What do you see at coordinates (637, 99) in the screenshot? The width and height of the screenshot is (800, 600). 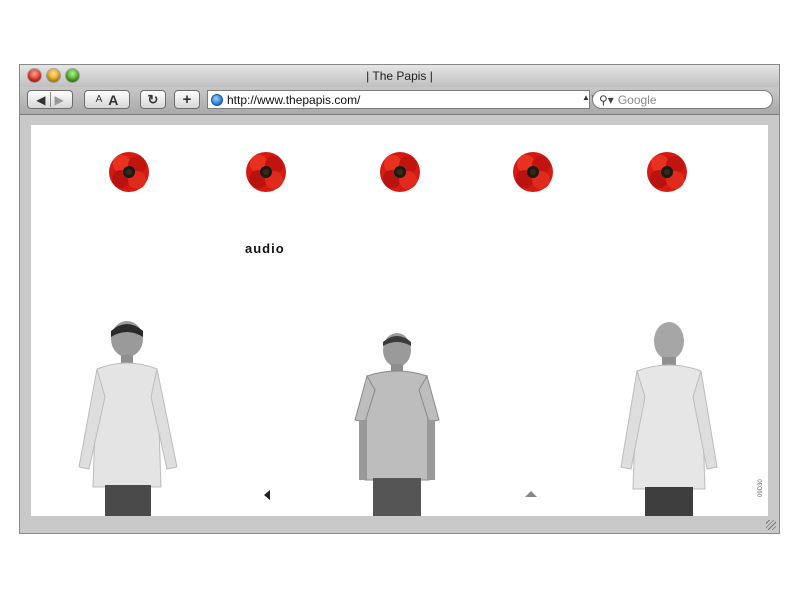 I see `search-placeholder: Google` at bounding box center [637, 99].